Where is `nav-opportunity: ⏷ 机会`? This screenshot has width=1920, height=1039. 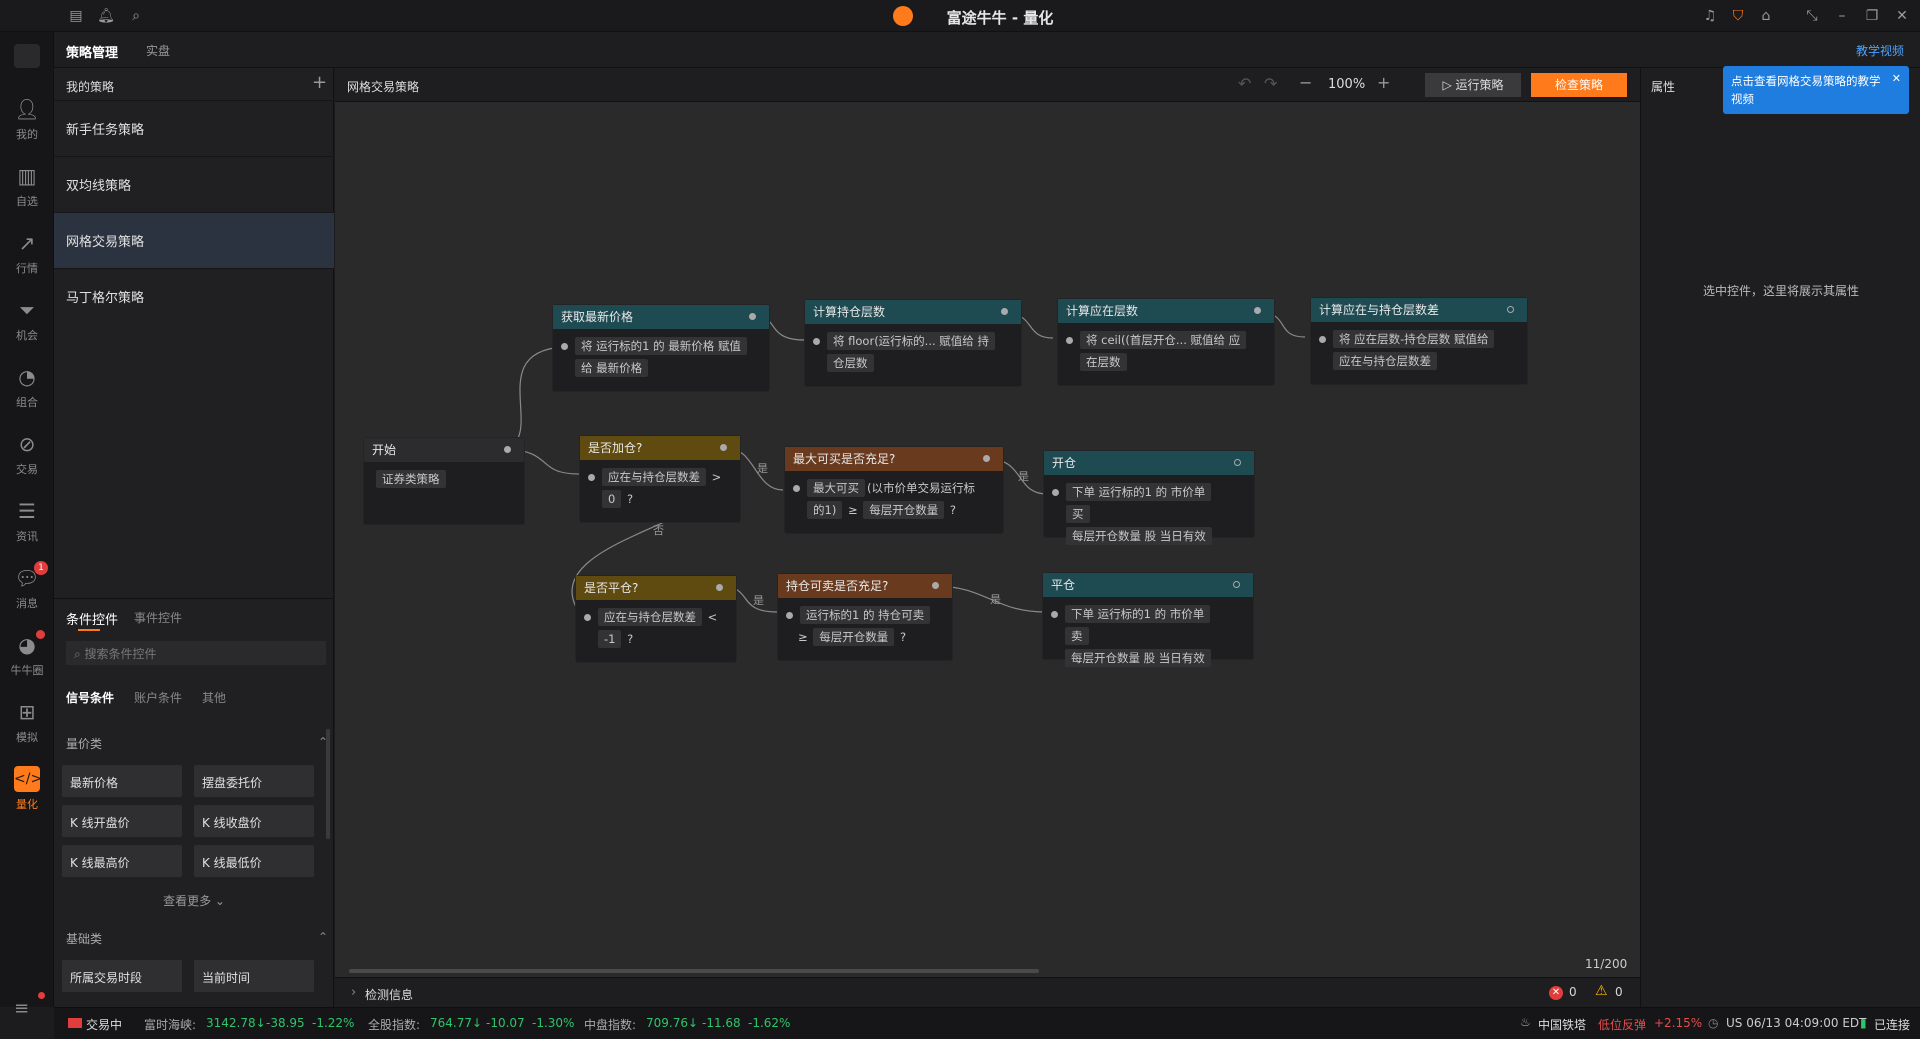 nav-opportunity: ⏷ 机会 is located at coordinates (27, 320).